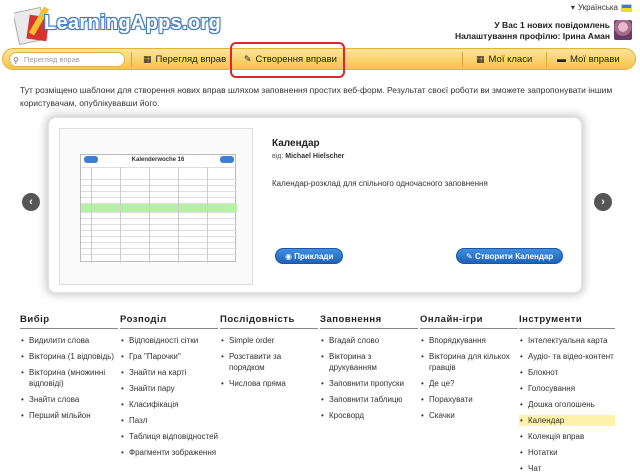 The width and height of the screenshot is (640, 476). I want to click on highlight-annotation, so click(287, 60).